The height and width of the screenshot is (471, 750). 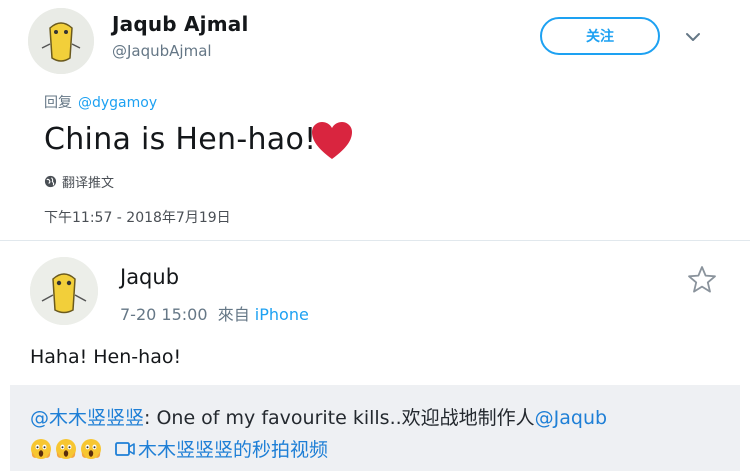 I want to click on video-link: 木木竖竖竖的秒拍视频, so click(x=233, y=448).